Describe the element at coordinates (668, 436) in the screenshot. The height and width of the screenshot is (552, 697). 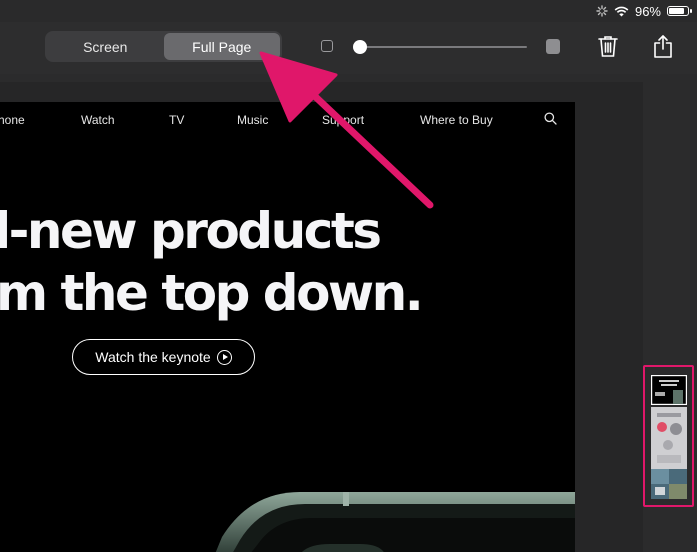
I see `thumbnail-highlight-box` at that location.